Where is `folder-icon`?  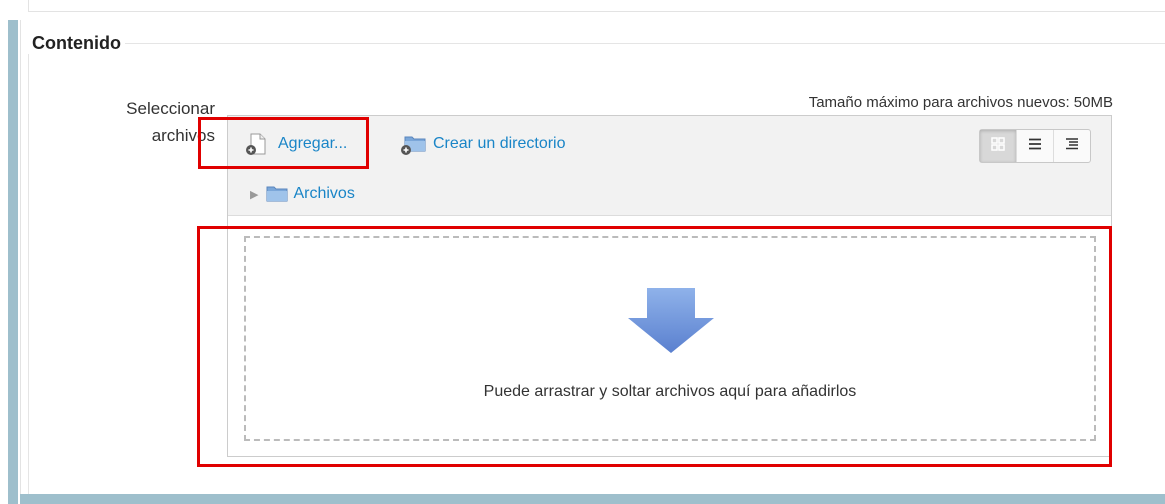 folder-icon is located at coordinates (277, 194).